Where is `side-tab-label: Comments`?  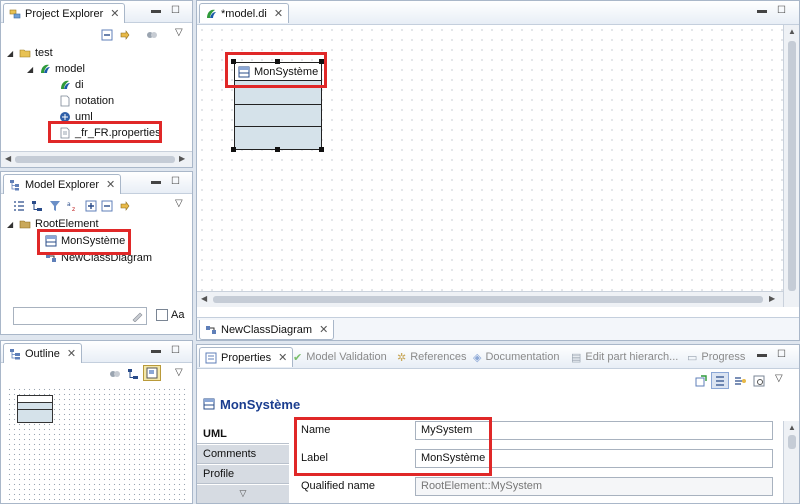 side-tab-label: Comments is located at coordinates (230, 454).